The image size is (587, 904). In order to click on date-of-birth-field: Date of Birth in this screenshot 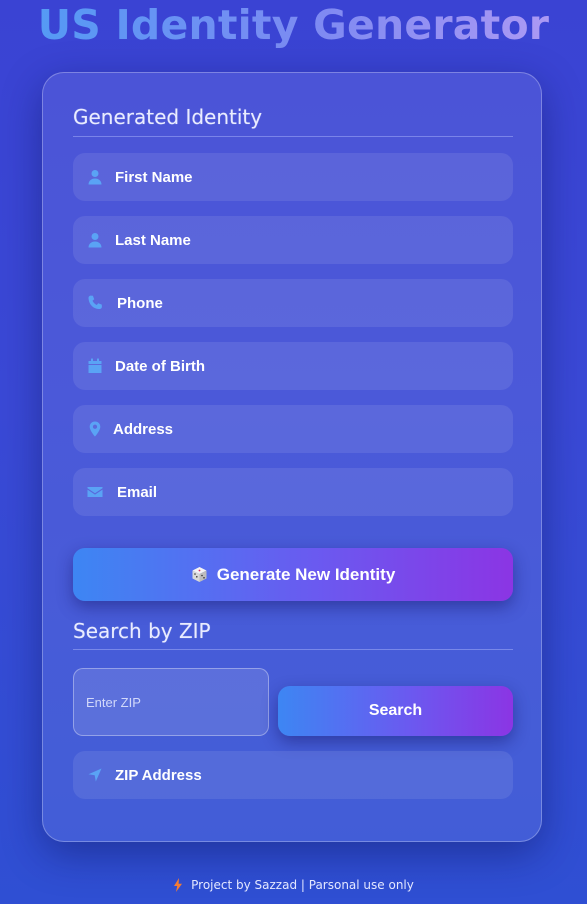, I will do `click(293, 366)`.